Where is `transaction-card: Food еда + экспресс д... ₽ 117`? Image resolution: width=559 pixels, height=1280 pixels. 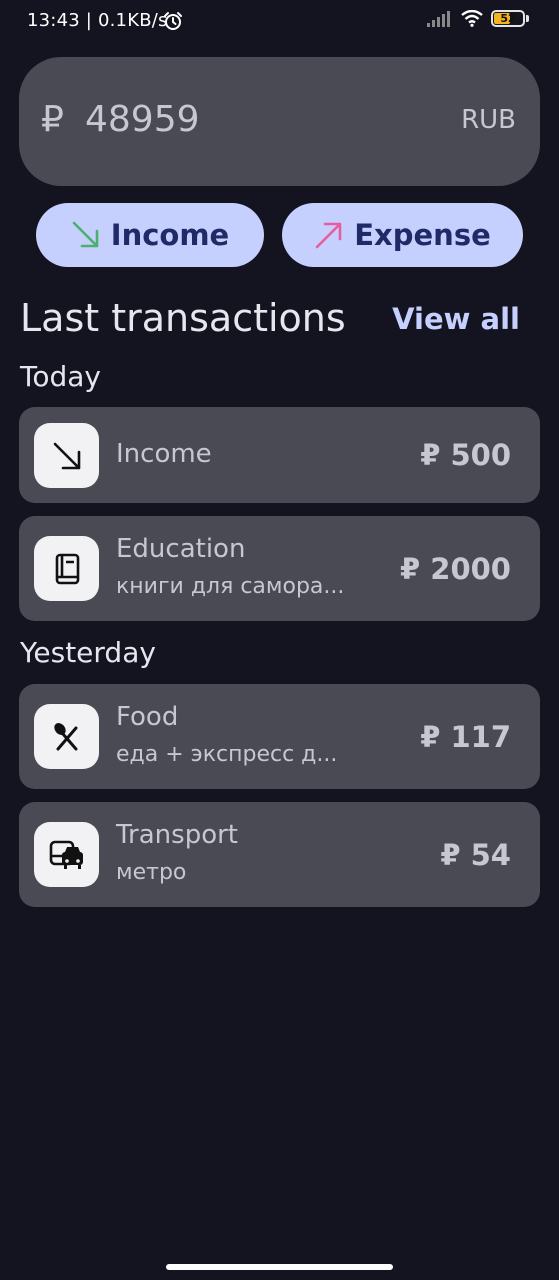
transaction-card: Food еда + экспресс д... ₽ 117 is located at coordinates (279, 736).